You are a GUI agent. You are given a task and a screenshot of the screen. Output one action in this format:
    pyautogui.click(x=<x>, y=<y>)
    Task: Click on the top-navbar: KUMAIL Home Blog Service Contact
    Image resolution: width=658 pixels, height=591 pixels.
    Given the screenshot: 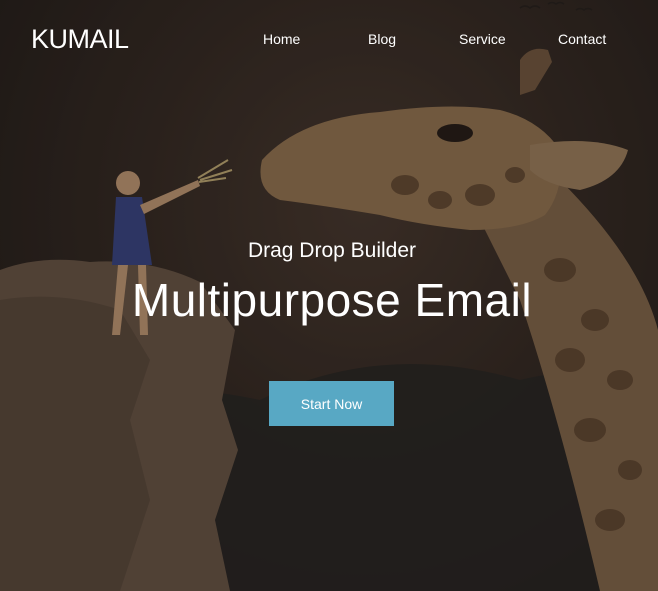 What is the action you would take?
    pyautogui.click(x=329, y=39)
    